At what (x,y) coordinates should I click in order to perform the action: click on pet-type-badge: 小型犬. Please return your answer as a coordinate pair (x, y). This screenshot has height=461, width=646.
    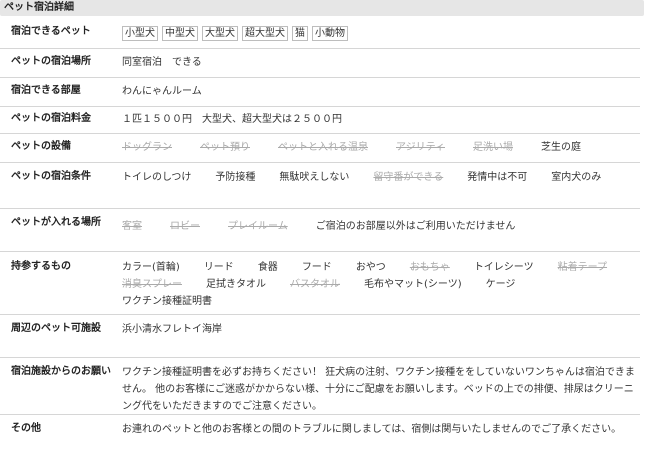
    Looking at the image, I should click on (140, 33).